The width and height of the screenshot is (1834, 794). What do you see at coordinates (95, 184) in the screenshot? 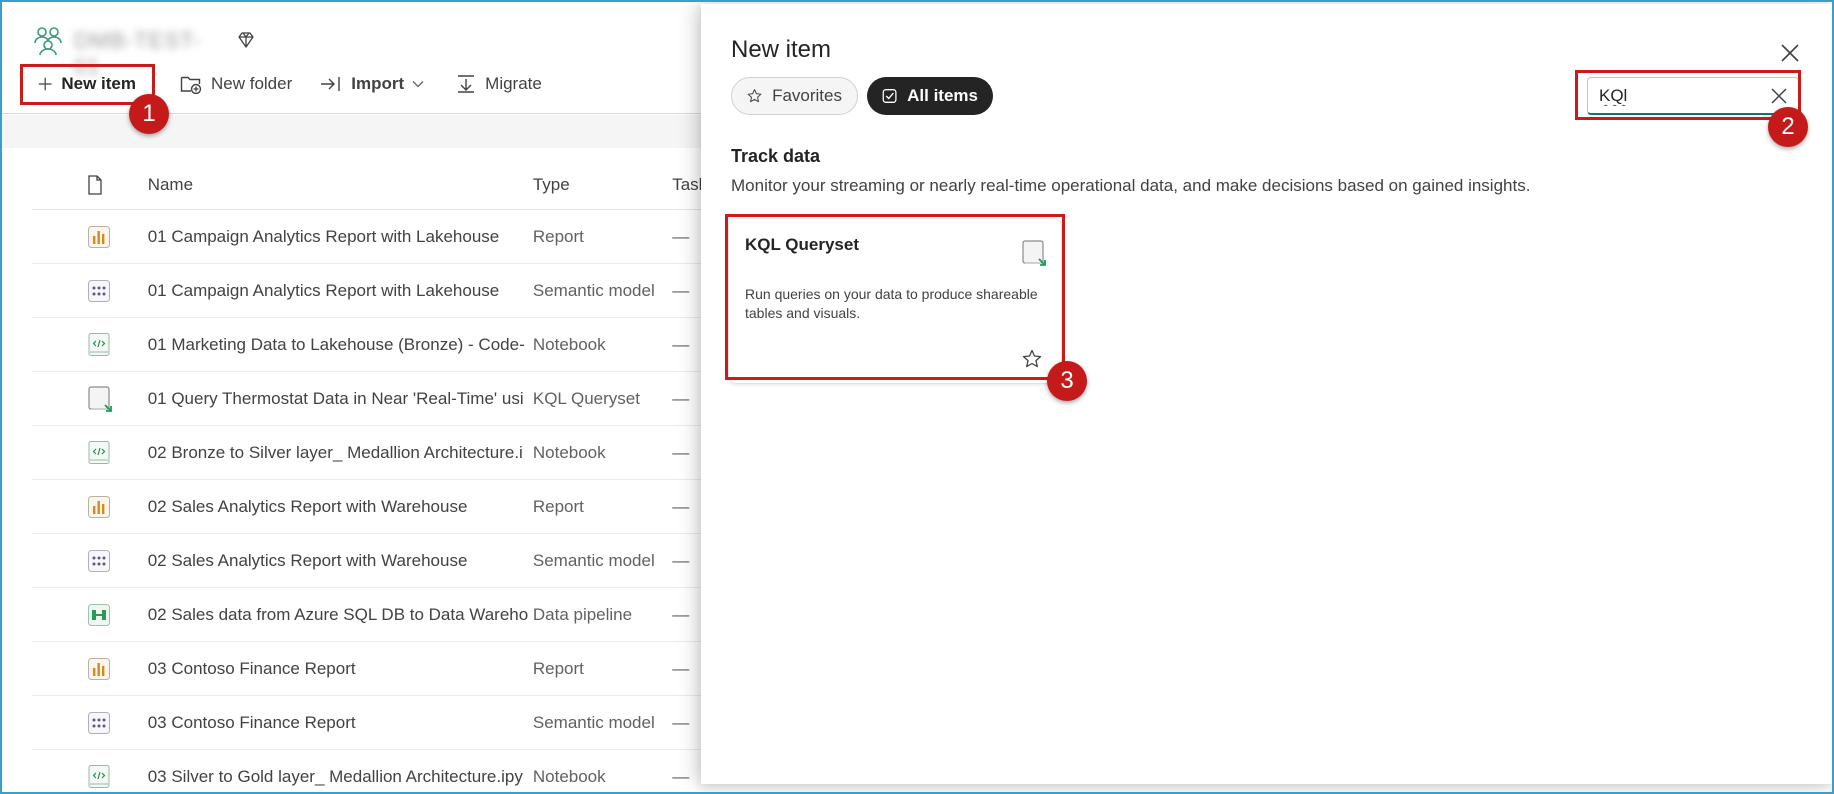
I see `document-icon` at bounding box center [95, 184].